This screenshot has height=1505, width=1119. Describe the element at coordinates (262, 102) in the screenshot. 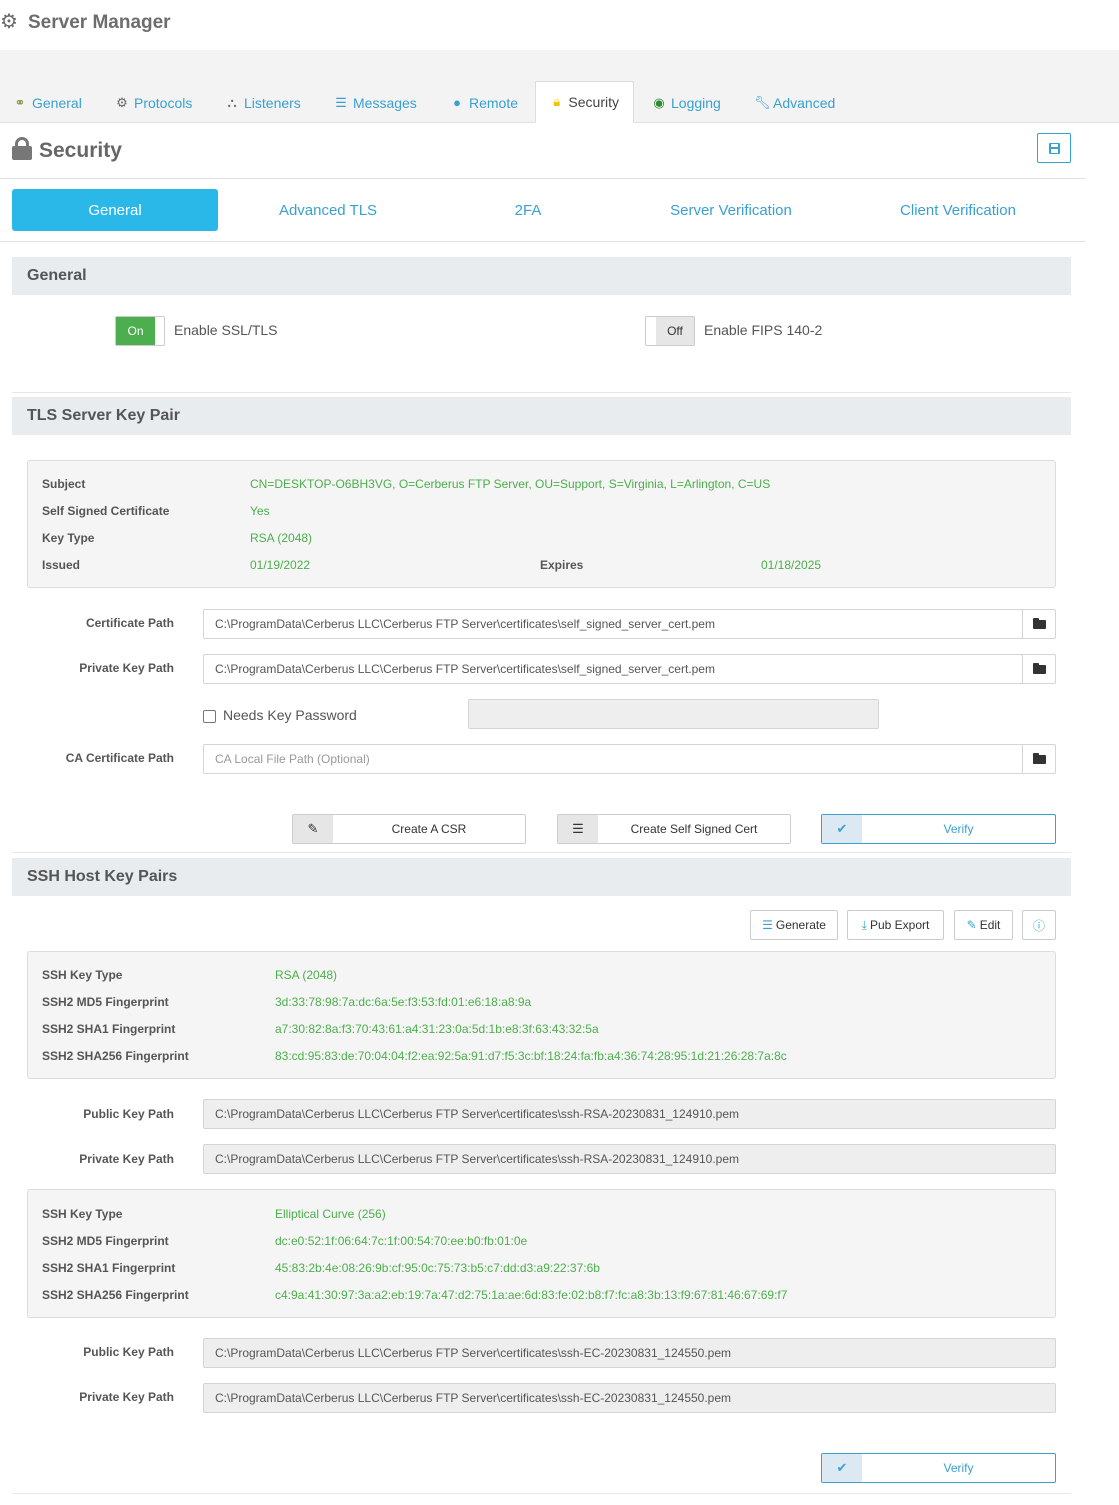

I see `tab-listeners: ⛬ Listeners` at that location.